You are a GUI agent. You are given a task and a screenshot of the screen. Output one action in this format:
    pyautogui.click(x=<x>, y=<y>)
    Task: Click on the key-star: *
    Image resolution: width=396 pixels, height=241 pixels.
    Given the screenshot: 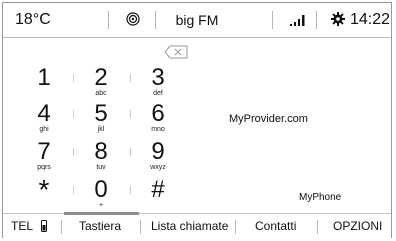 What is the action you would take?
    pyautogui.click(x=44, y=189)
    